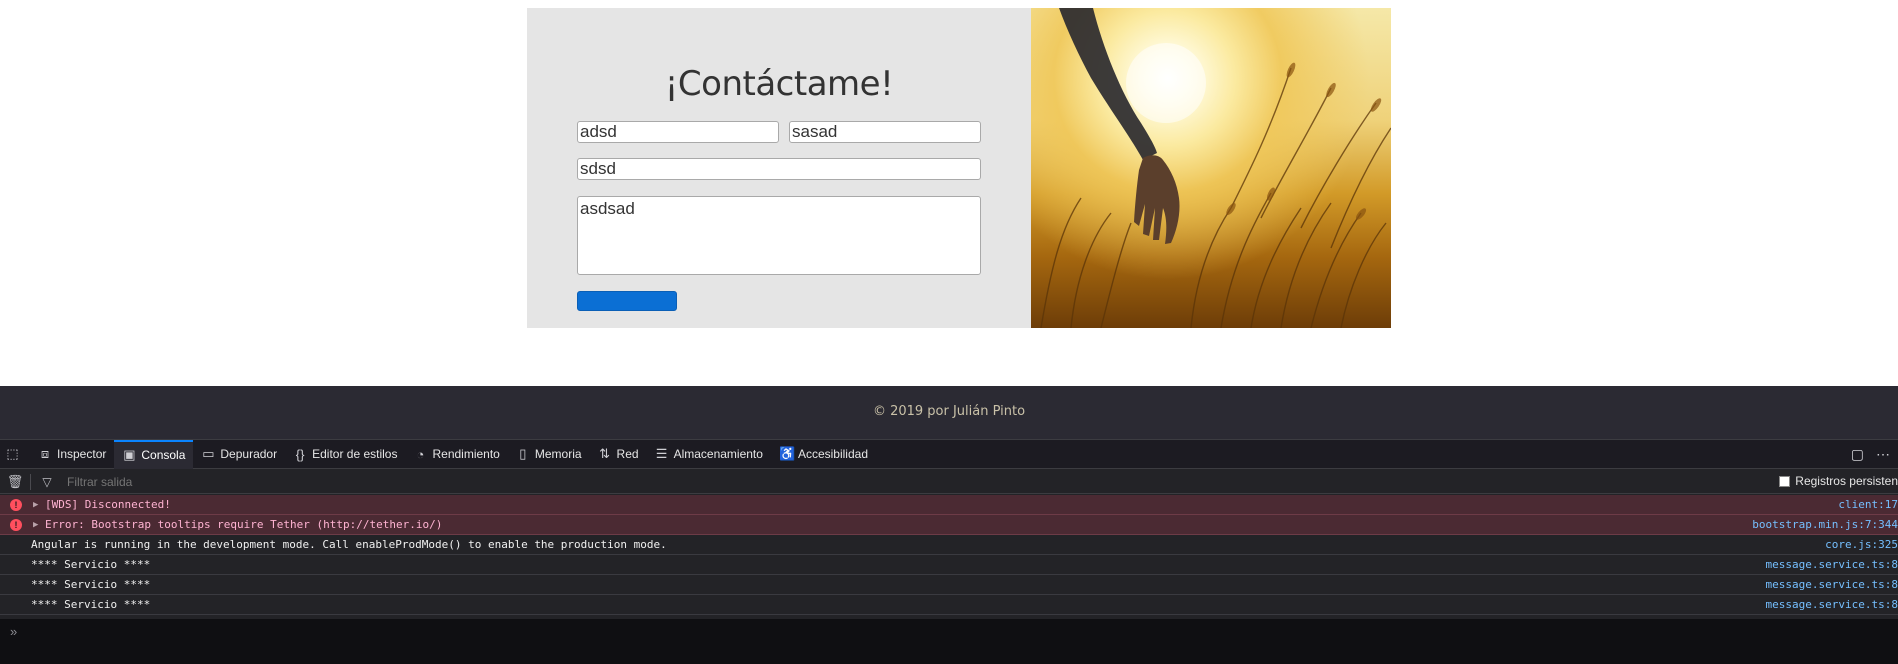  Describe the element at coordinates (30, 481) in the screenshot. I see `divider` at that location.